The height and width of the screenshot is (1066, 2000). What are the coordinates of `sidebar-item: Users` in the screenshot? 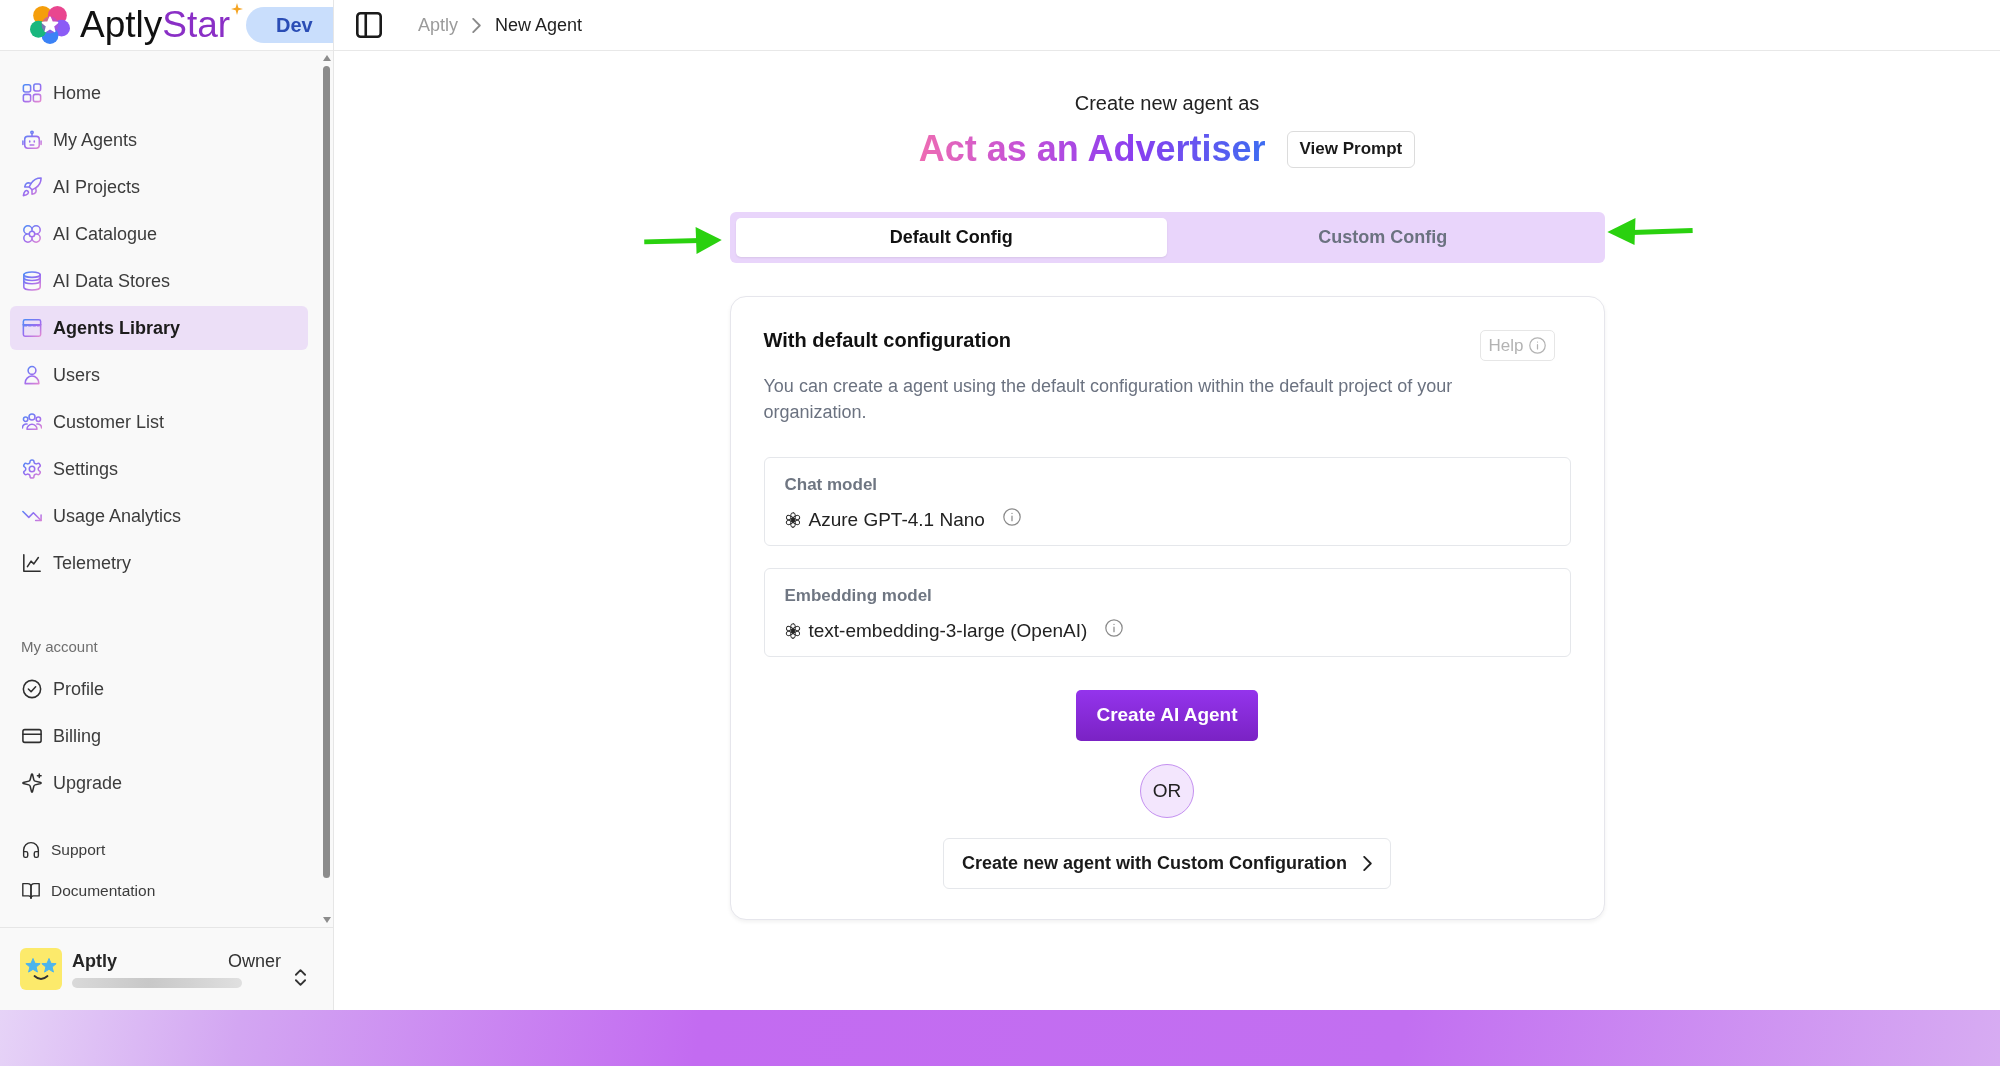 It's located at (159, 375).